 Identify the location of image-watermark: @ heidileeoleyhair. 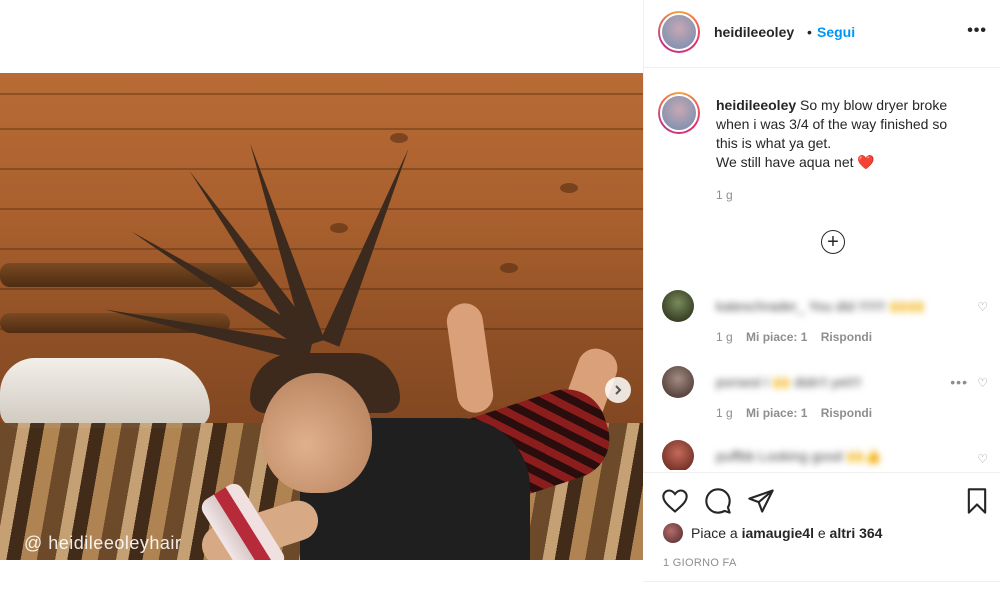
(103, 543).